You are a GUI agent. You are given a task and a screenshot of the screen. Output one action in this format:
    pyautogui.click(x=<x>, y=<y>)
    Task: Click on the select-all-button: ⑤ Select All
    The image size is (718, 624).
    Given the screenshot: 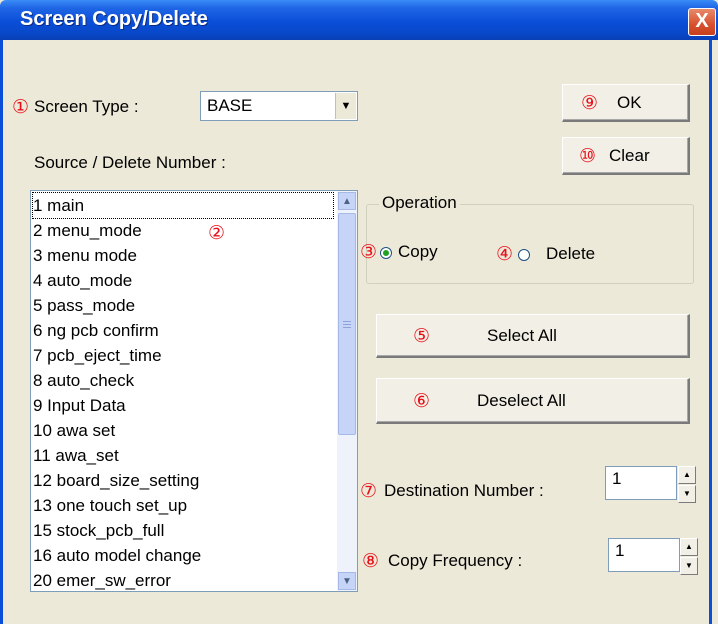 What is the action you would take?
    pyautogui.click(x=533, y=336)
    